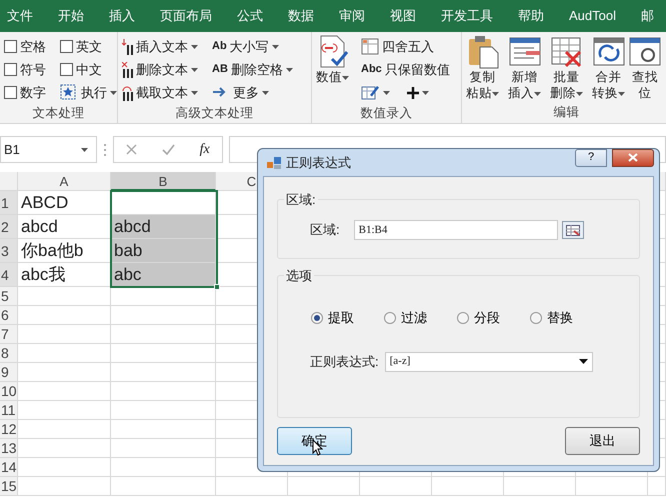  What do you see at coordinates (344, 361) in the screenshot?
I see `field-label: 正则表达式:` at bounding box center [344, 361].